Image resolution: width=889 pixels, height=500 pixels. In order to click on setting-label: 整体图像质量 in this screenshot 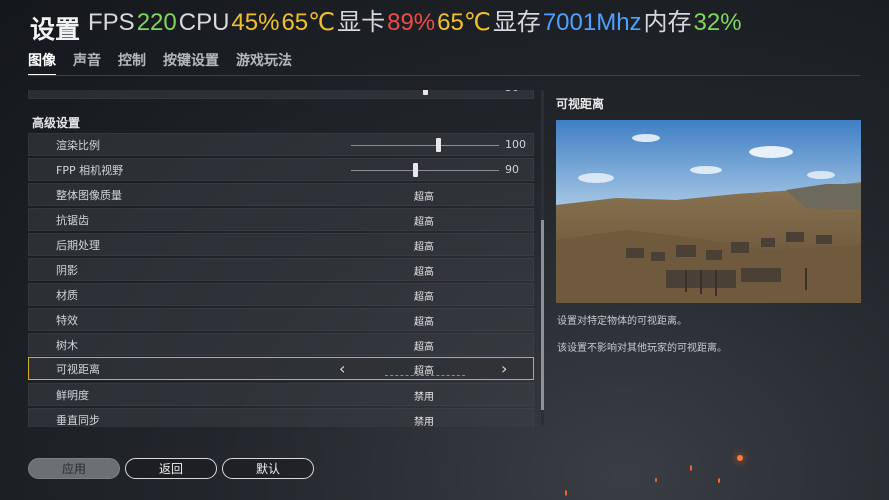, I will do `click(89, 195)`.